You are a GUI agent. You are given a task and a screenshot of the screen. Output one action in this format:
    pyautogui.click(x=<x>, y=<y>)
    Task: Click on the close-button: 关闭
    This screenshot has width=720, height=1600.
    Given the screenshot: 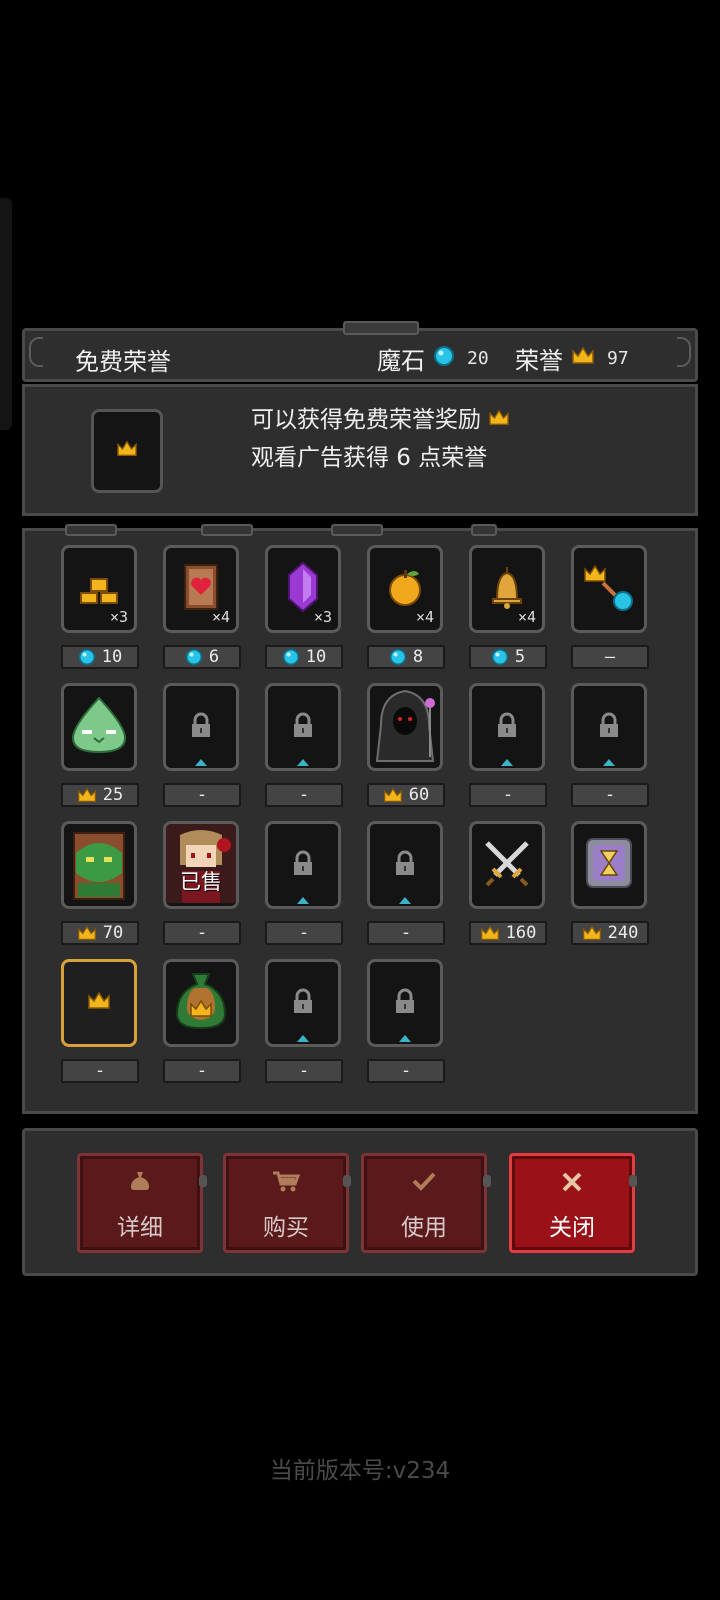 What is the action you would take?
    pyautogui.click(x=572, y=1203)
    